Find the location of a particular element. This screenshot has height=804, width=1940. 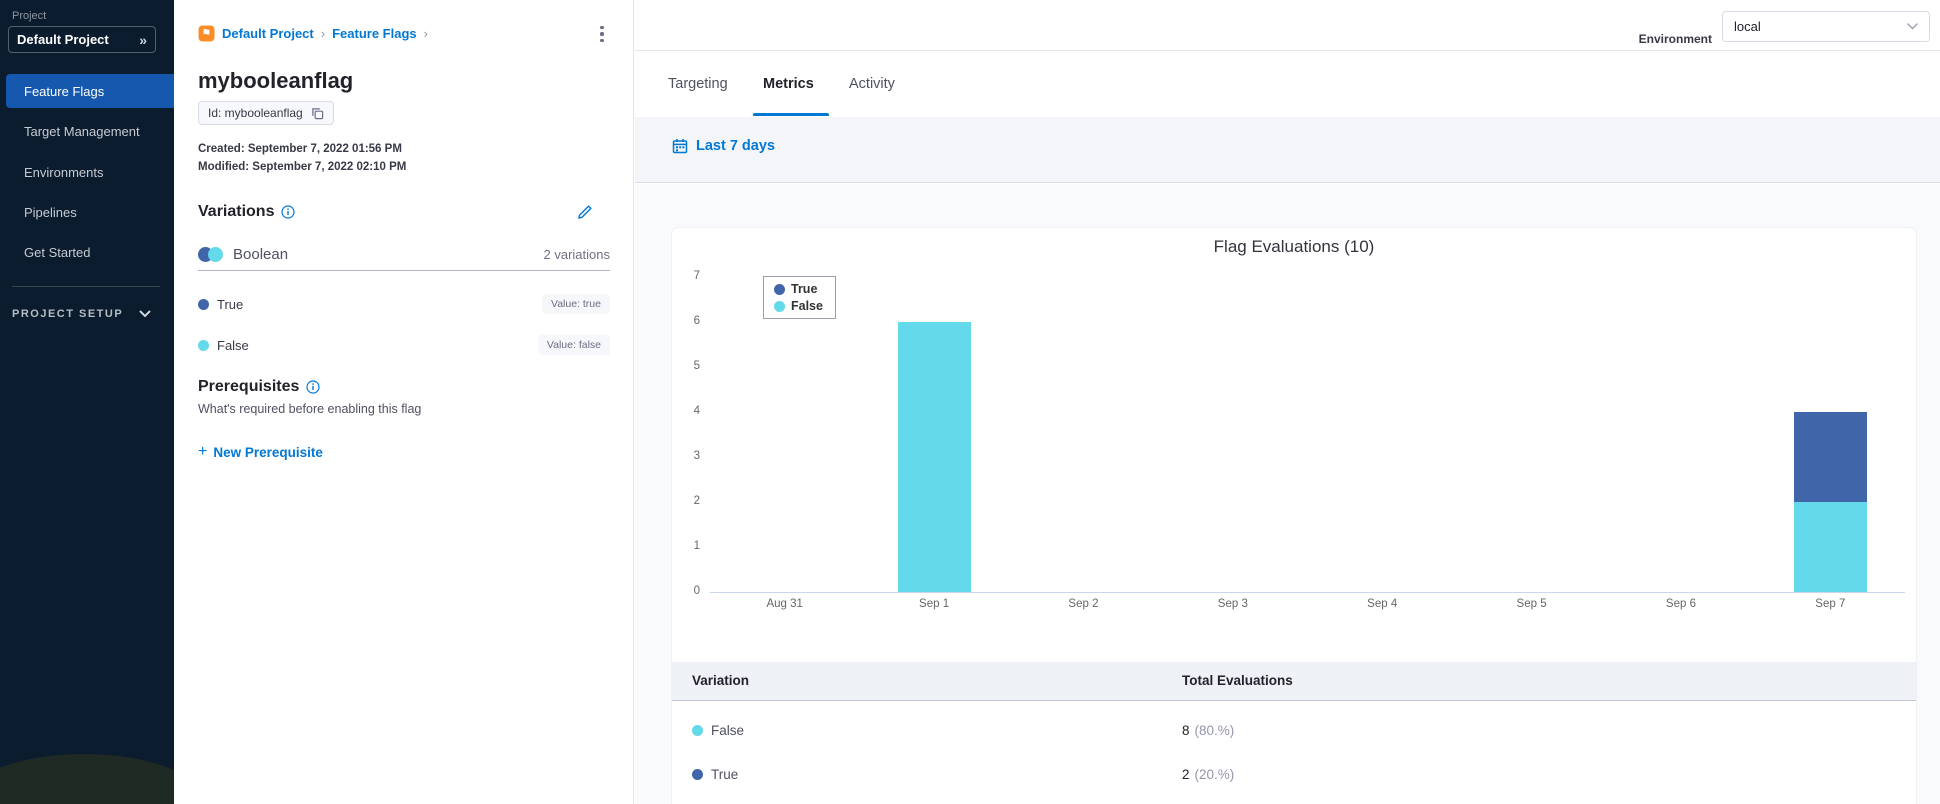

y-axis-tick-label: 4 is located at coordinates (696, 411).